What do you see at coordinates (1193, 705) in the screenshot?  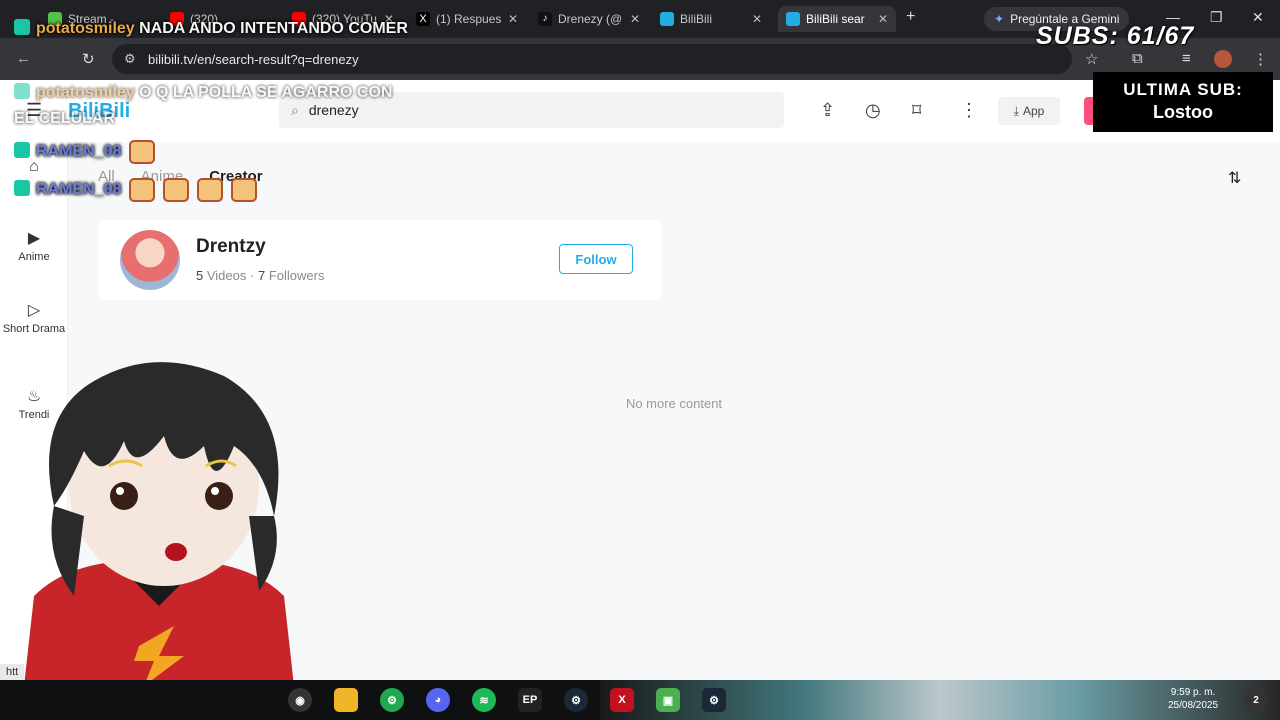 I see `clock-date: 25/08/2025` at bounding box center [1193, 705].